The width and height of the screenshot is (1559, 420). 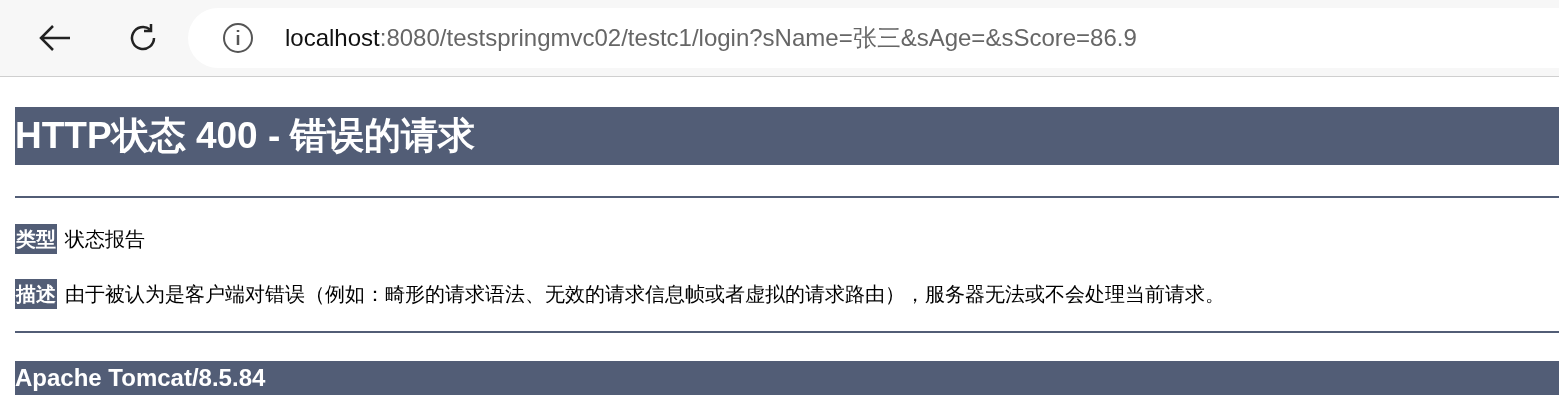 What do you see at coordinates (36, 239) in the screenshot?
I see `field-label: 类型` at bounding box center [36, 239].